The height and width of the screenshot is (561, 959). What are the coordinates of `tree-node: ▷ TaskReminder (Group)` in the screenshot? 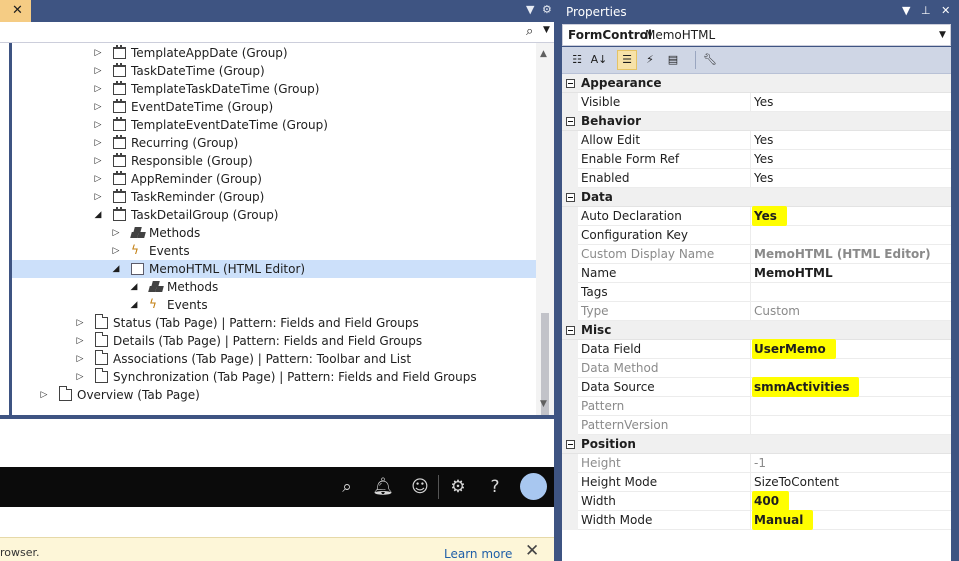 It's located at (274, 197).